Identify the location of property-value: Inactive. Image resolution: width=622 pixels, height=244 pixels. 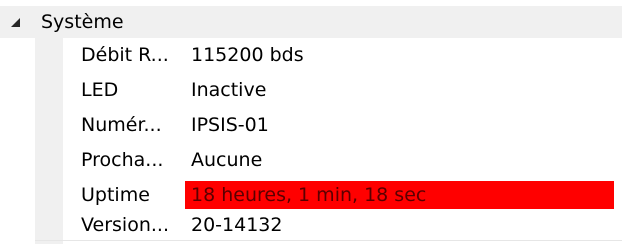
(399, 90).